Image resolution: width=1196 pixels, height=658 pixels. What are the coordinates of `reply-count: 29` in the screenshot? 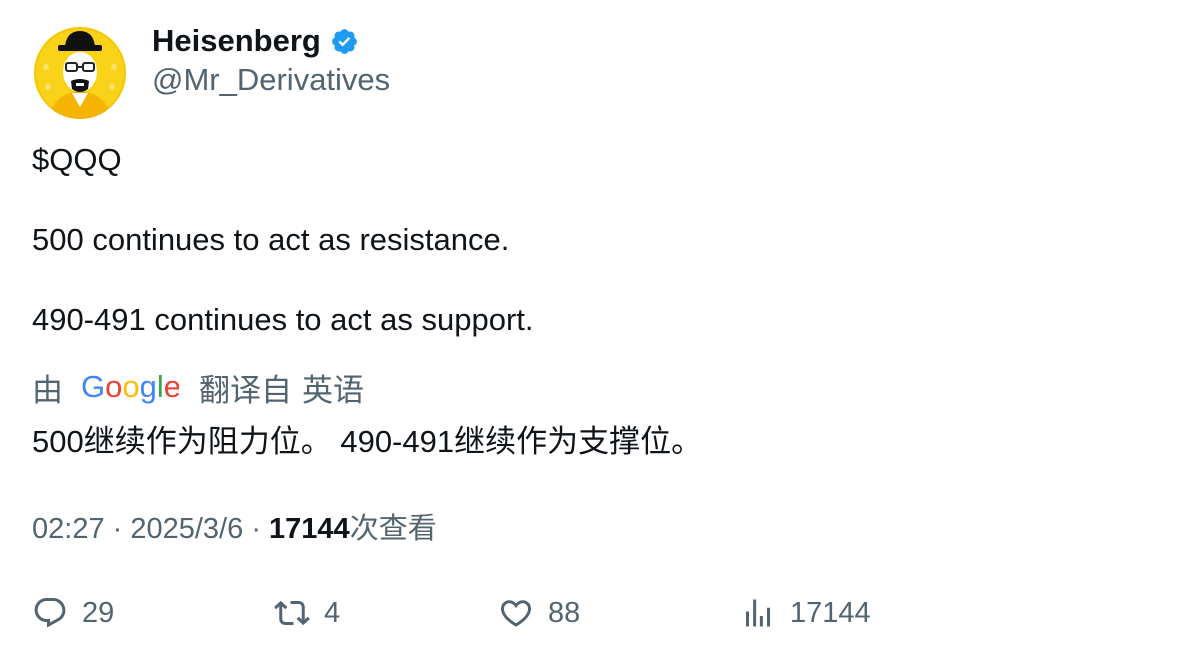 It's located at (98, 612).